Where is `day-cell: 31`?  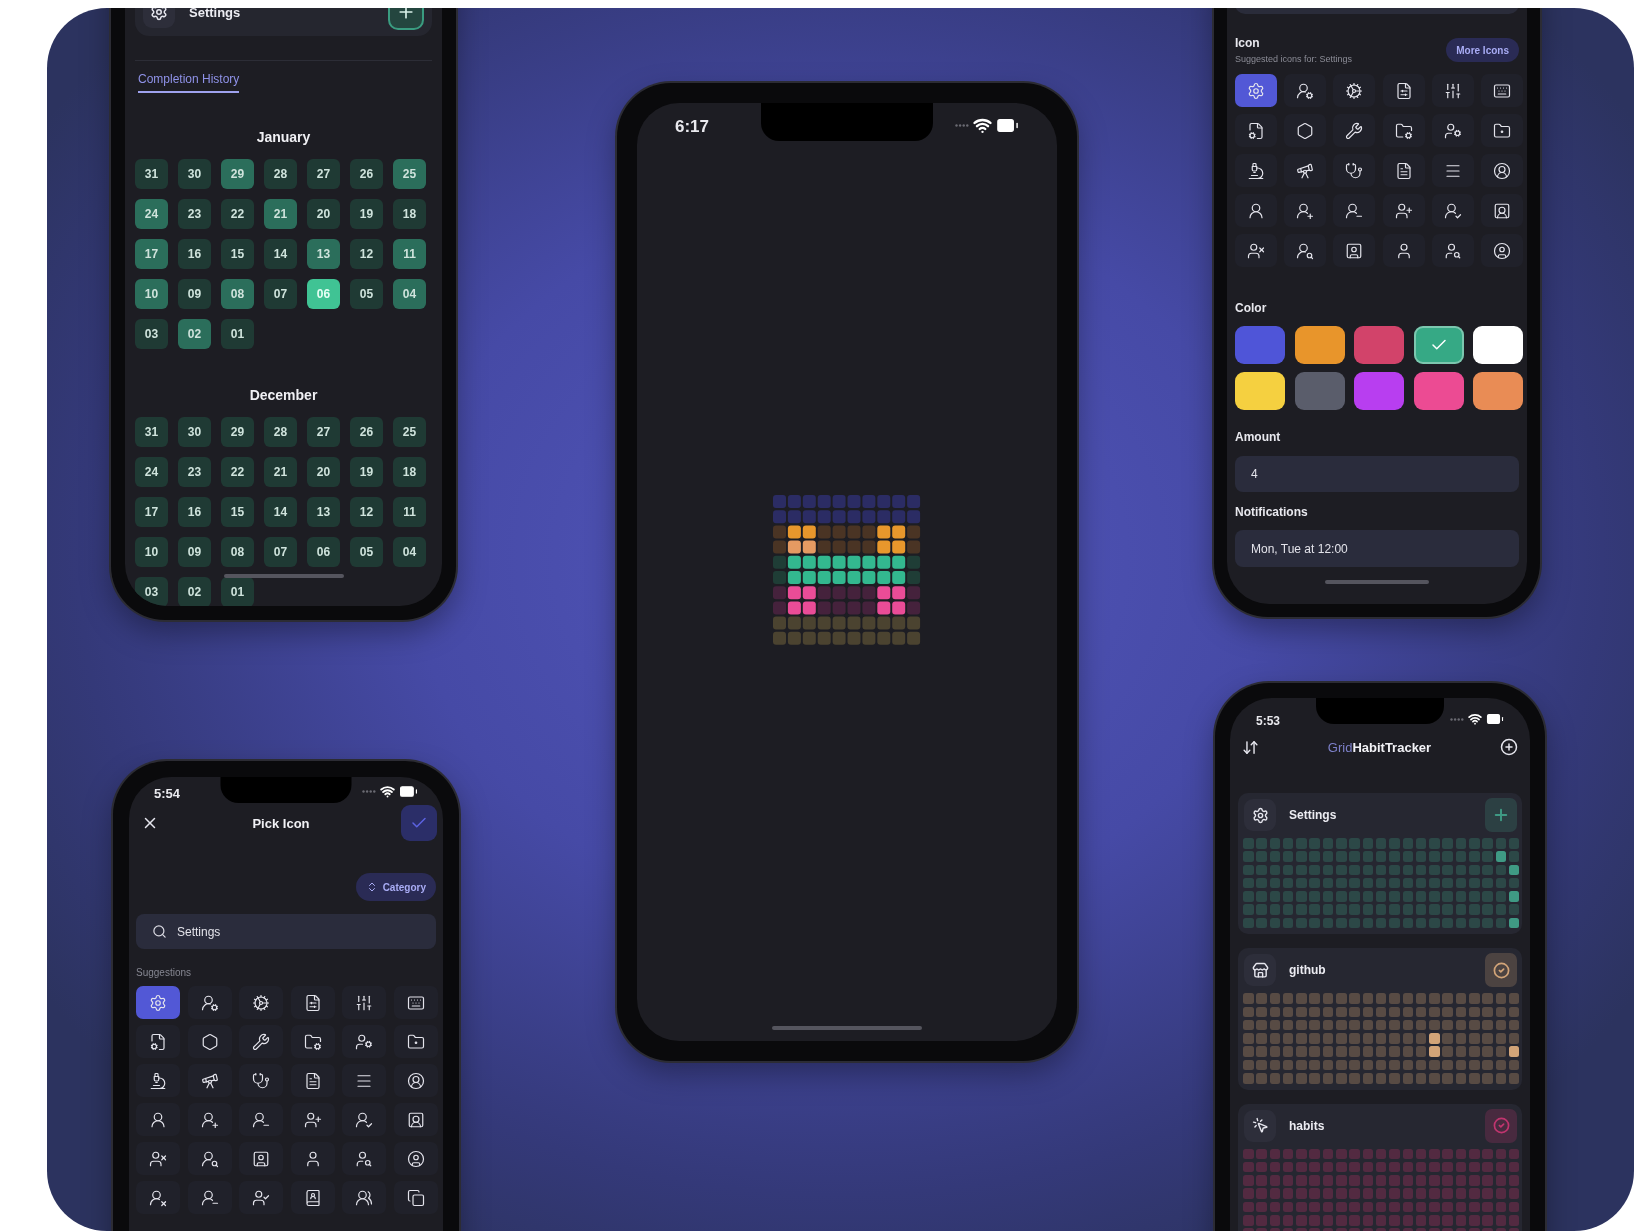
day-cell: 31 is located at coordinates (151, 174).